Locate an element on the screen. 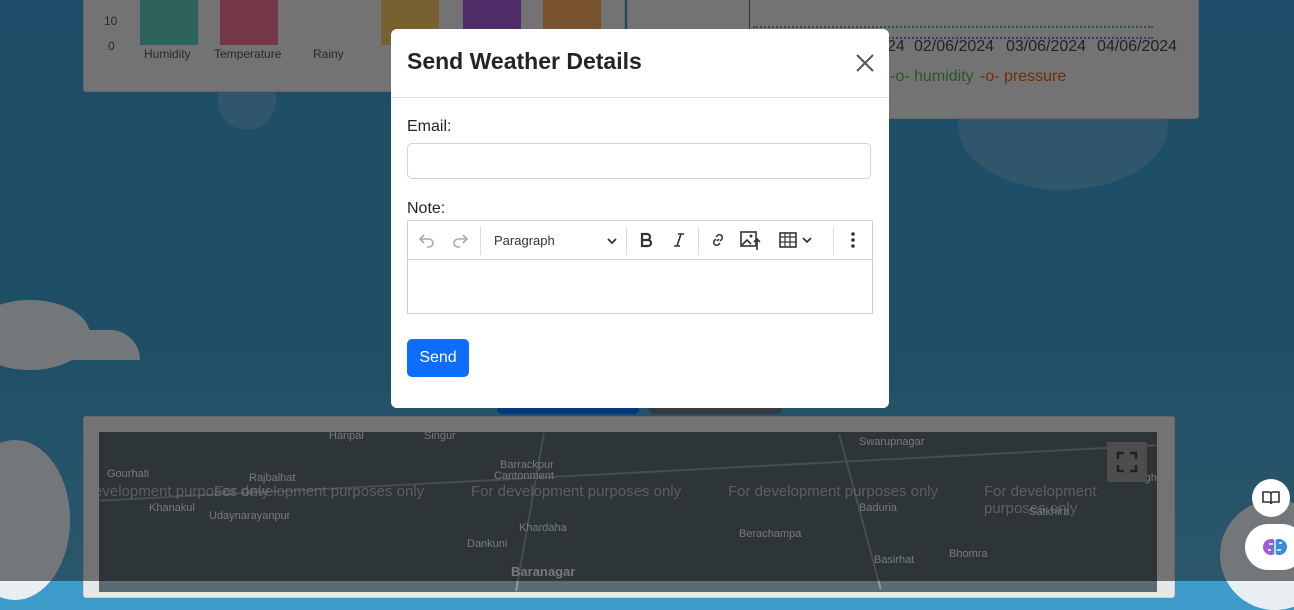 This screenshot has height=610, width=1294. undo-button is located at coordinates (427, 240).